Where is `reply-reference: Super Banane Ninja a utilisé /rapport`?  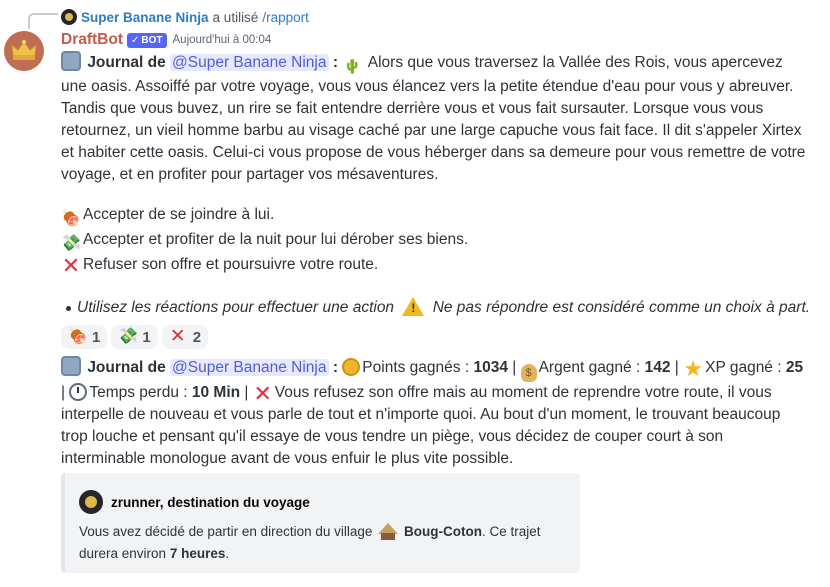 reply-reference: Super Banane Ninja a utilisé /rapport is located at coordinates (185, 17).